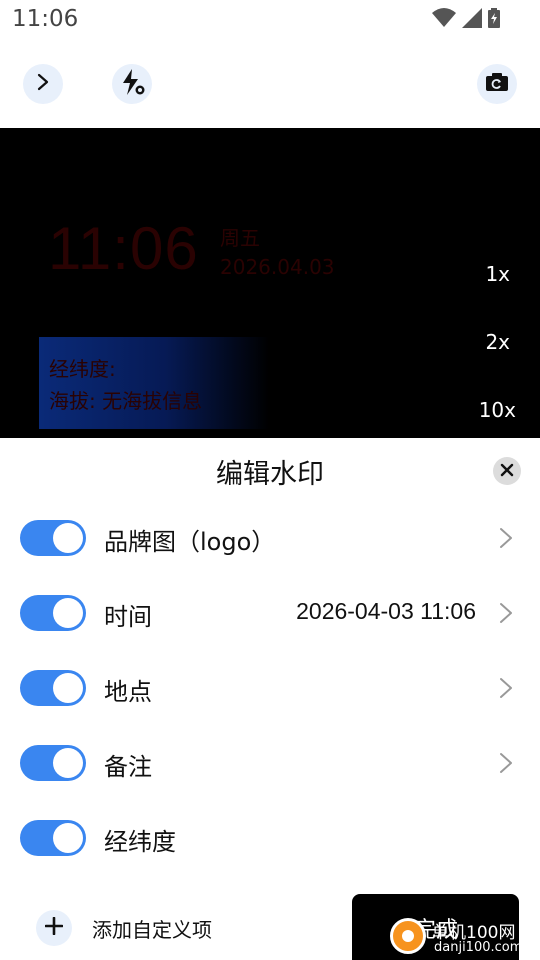  What do you see at coordinates (270, 613) in the screenshot?
I see `row-time: 时间 2026-04-03 11:06` at bounding box center [270, 613].